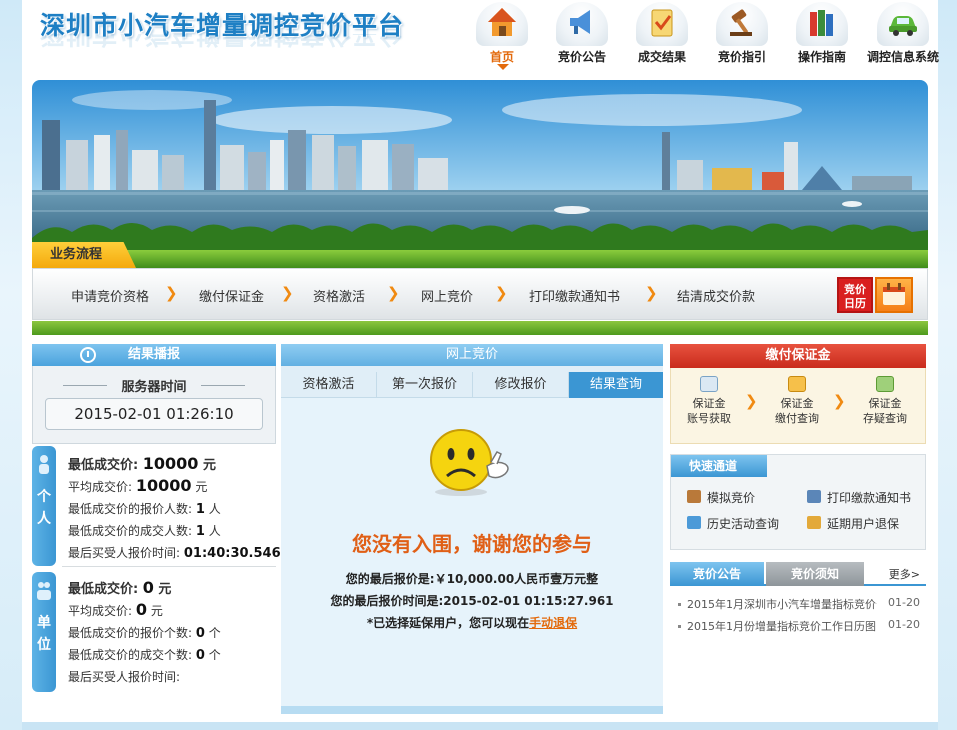  I want to click on flow-step-print-notice: 打印缴款通知书, so click(574, 295).